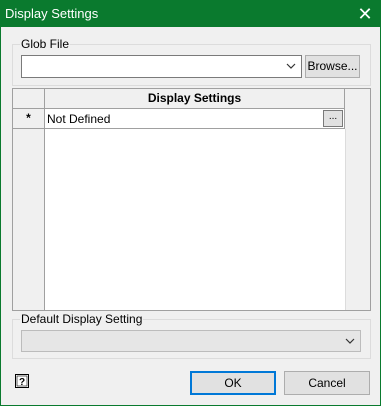 The image size is (381, 406). Describe the element at coordinates (195, 99) in the screenshot. I see `grid-column-header: Display Settings` at that location.